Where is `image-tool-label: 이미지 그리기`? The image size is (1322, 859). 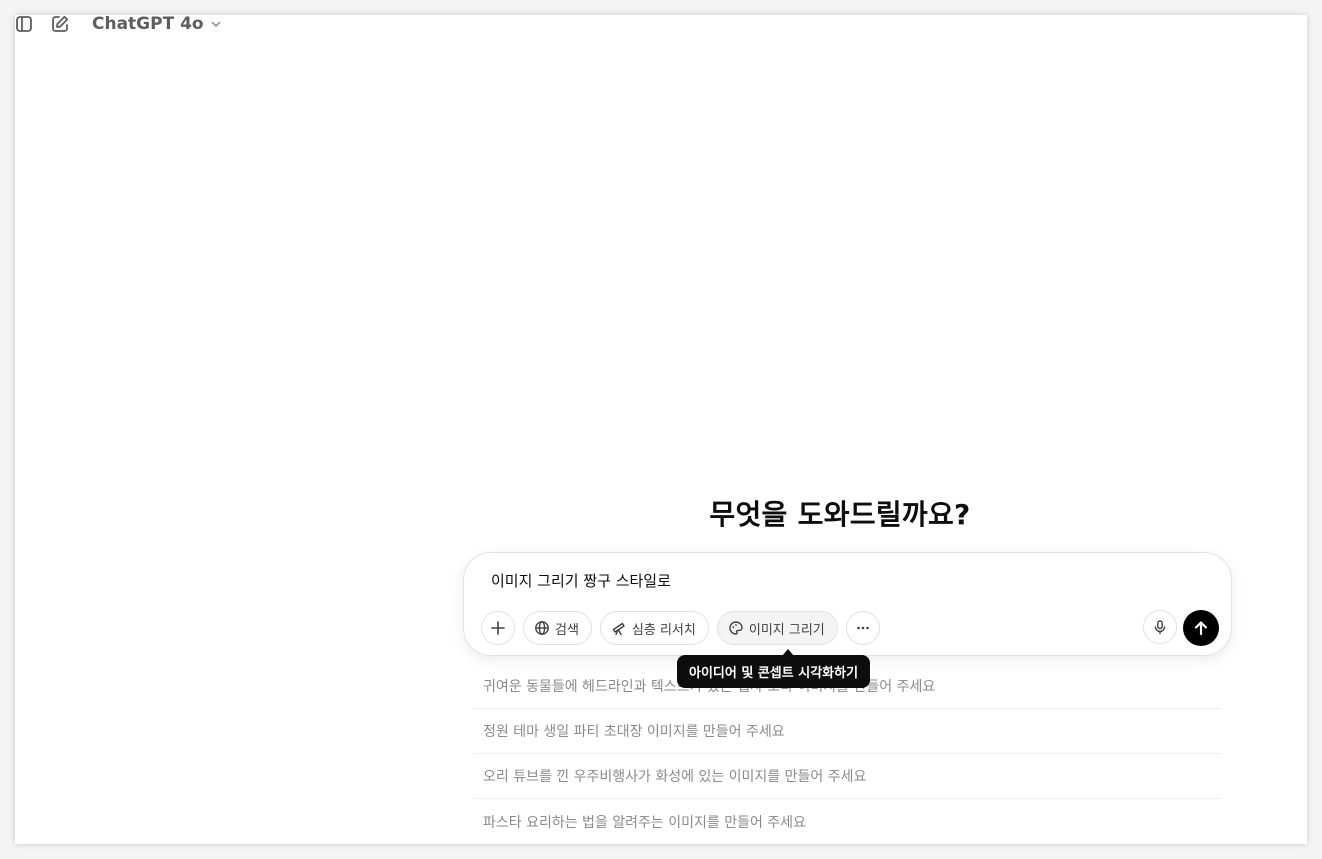 image-tool-label: 이미지 그리기 is located at coordinates (786, 630).